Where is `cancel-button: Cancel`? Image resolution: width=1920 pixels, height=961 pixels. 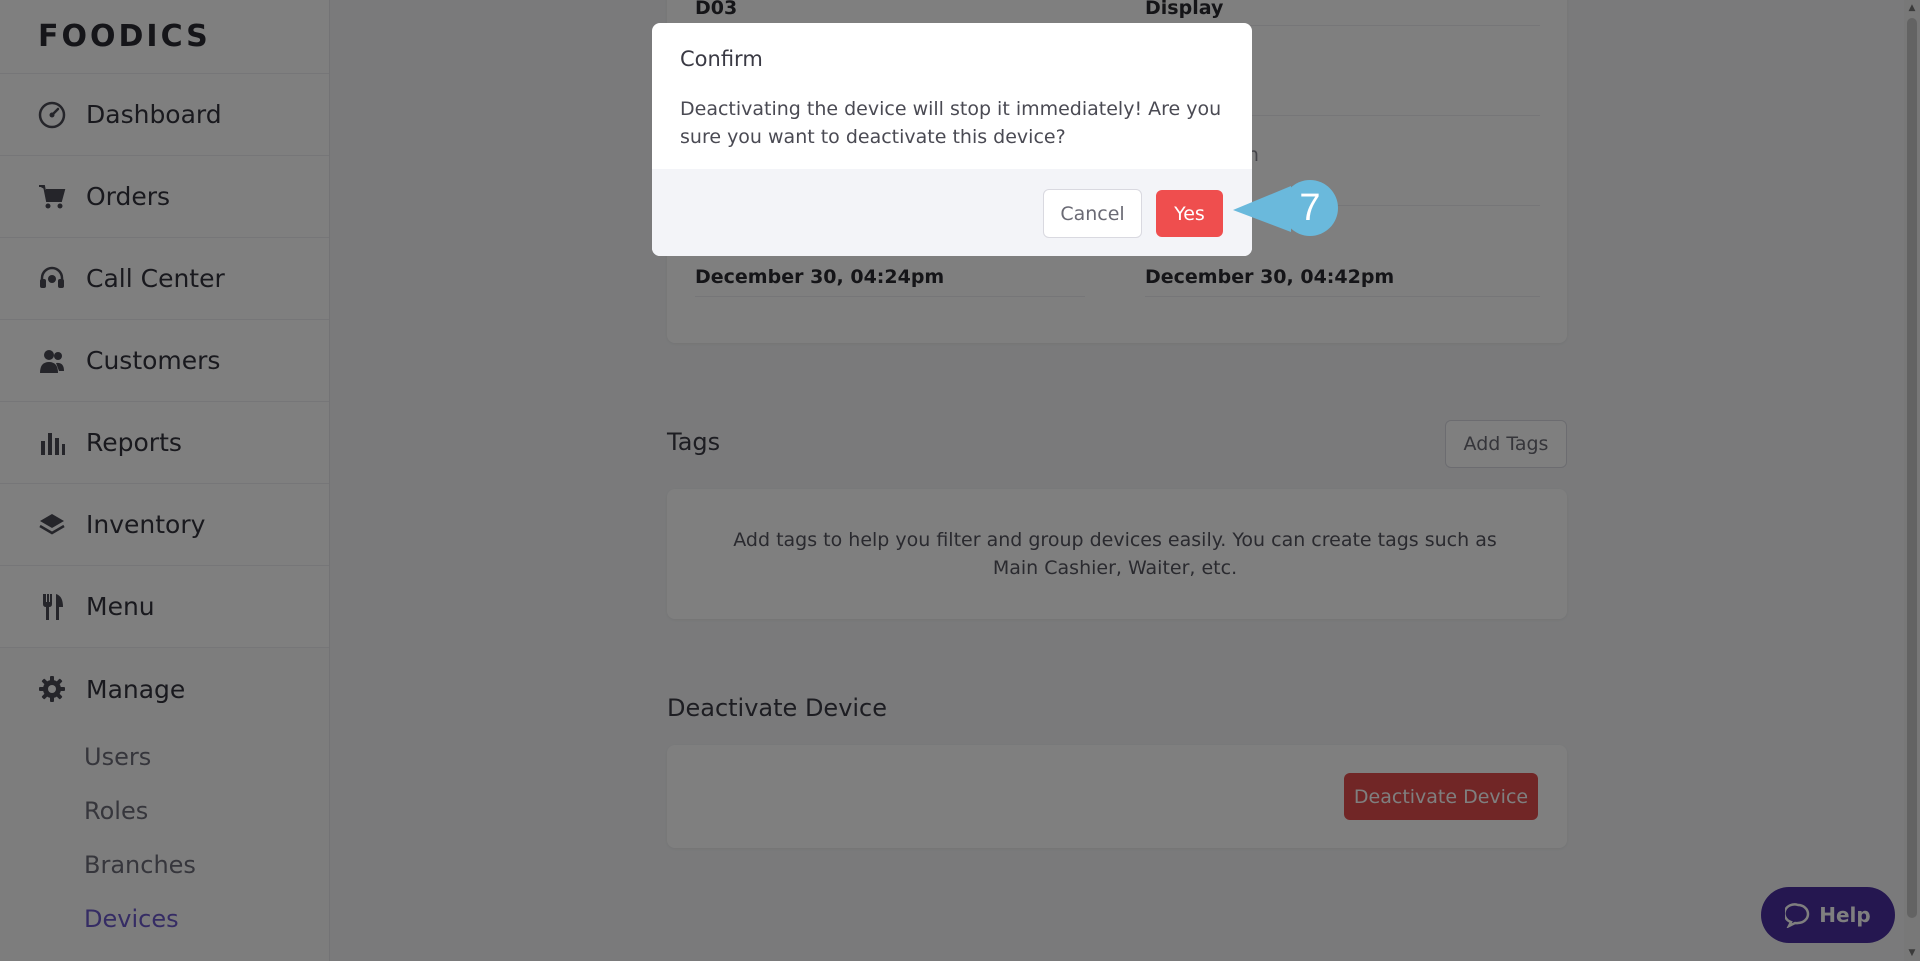 cancel-button: Cancel is located at coordinates (1092, 213).